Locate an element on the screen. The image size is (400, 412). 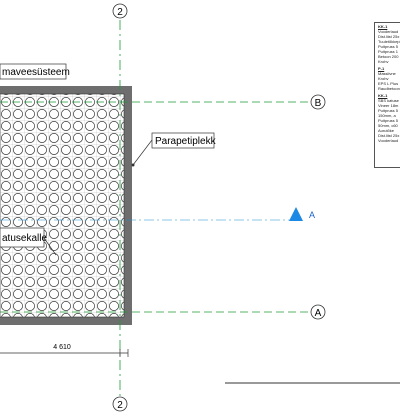
legend-line: Krohv is located at coordinates (383, 61).